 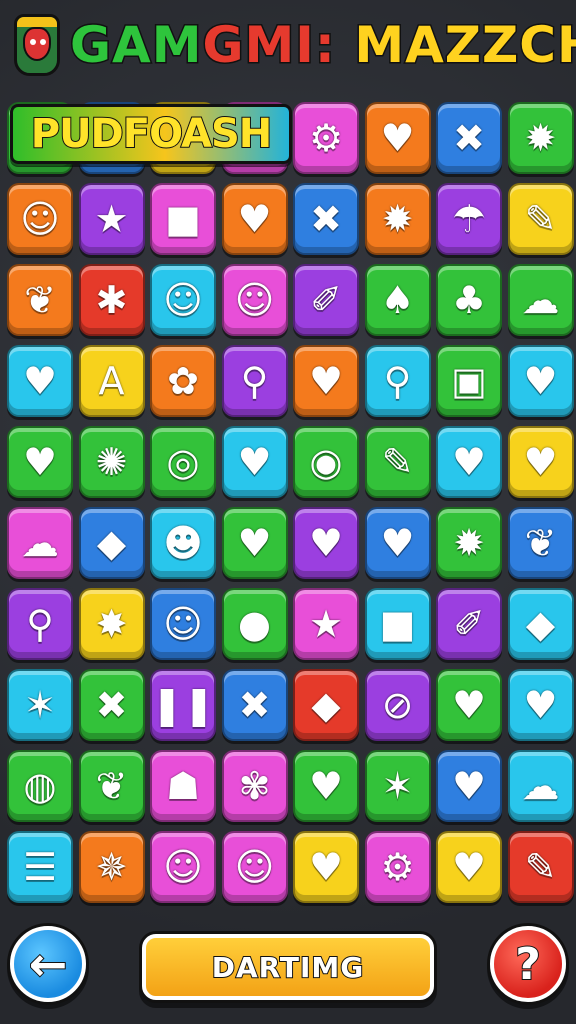 I want to click on fruit-face-icon: ☺, so click(x=40, y=219).